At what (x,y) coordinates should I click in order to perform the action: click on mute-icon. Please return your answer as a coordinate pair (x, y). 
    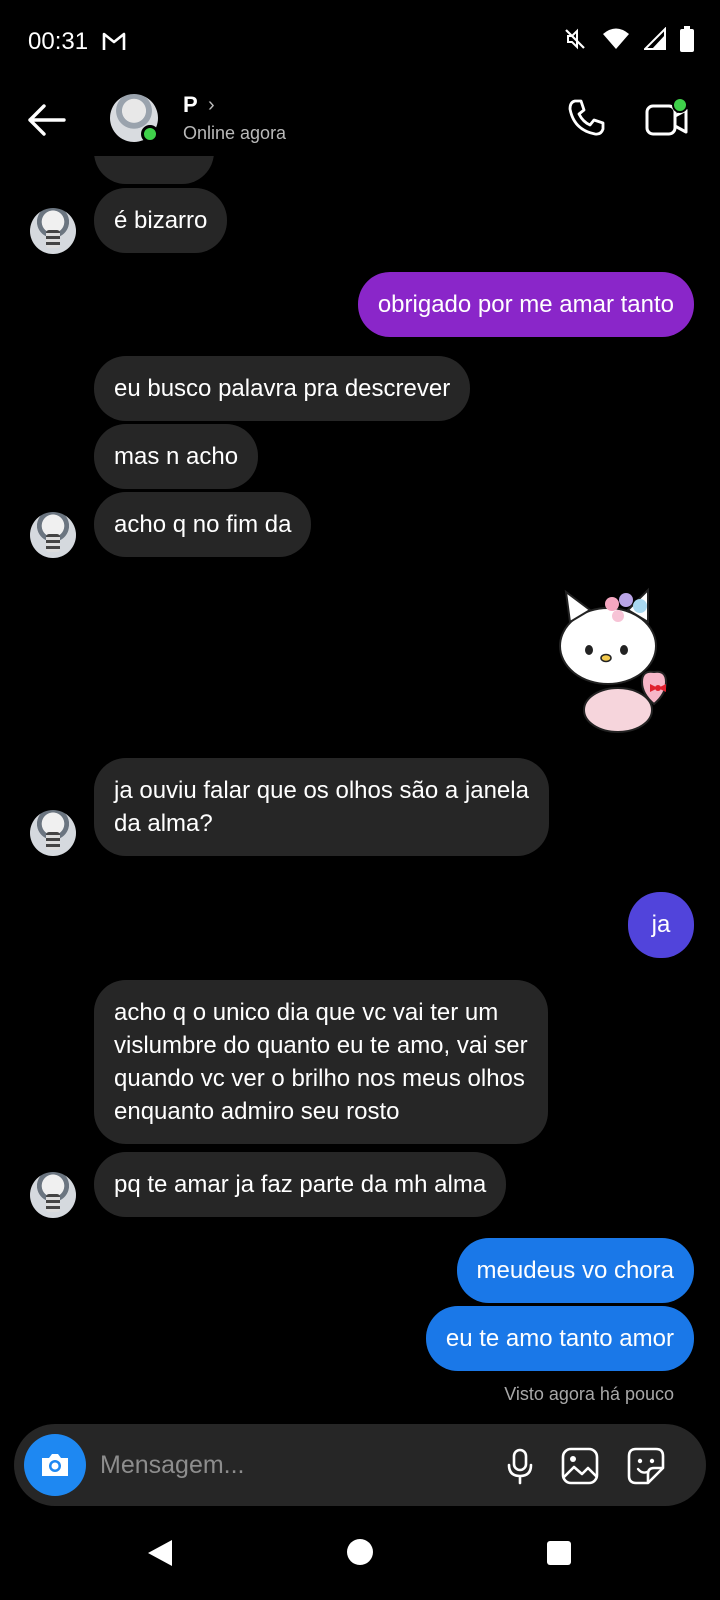
    Looking at the image, I should click on (575, 39).